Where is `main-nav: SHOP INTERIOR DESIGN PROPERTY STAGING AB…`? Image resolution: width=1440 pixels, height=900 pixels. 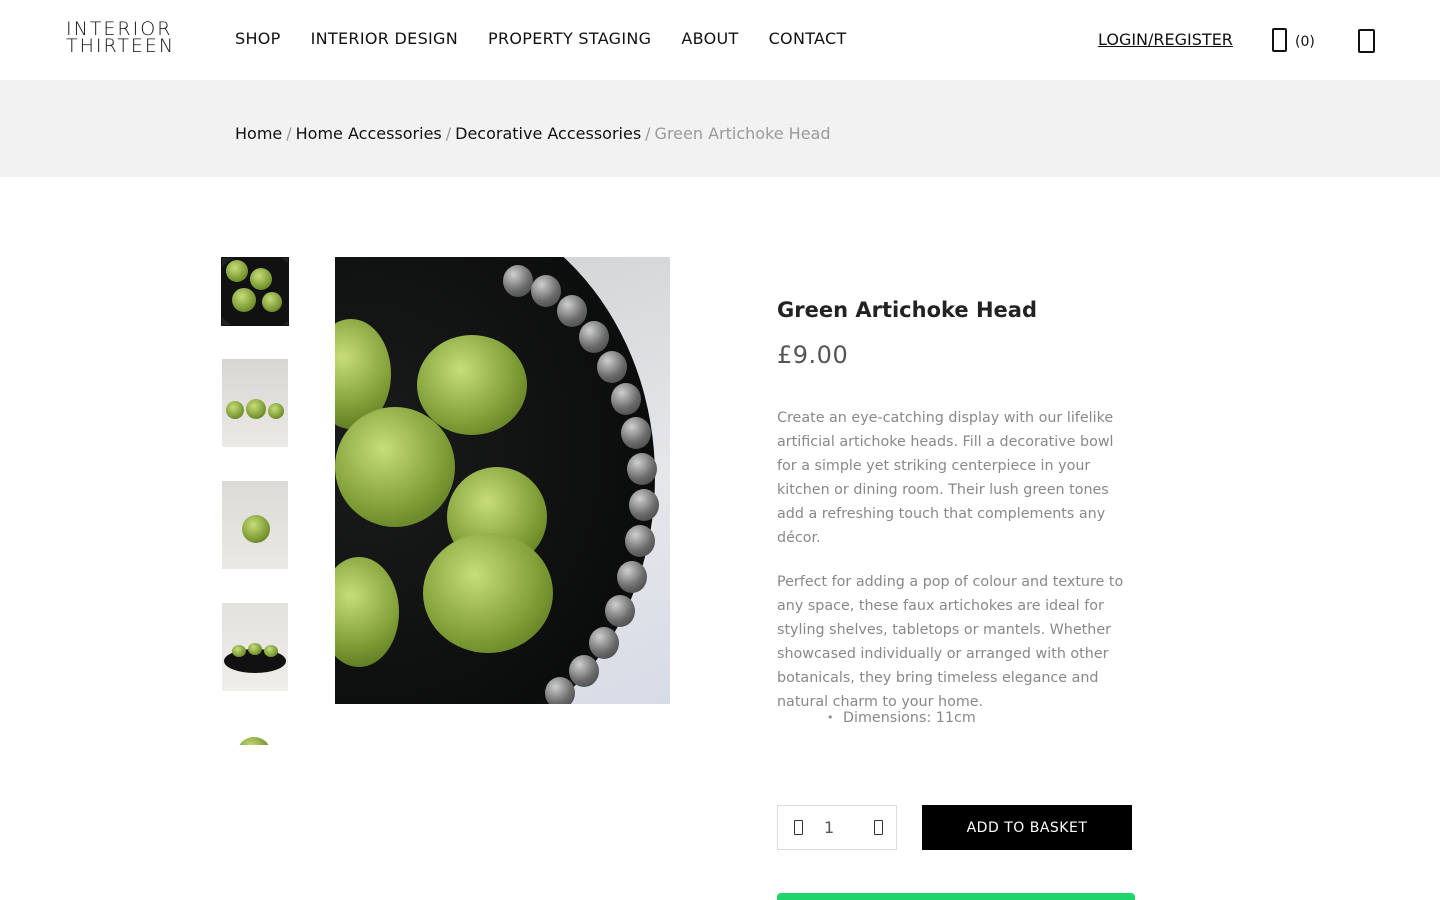 main-nav: SHOP INTERIOR DESIGN PROPERTY STAGING AB… is located at coordinates (541, 38).